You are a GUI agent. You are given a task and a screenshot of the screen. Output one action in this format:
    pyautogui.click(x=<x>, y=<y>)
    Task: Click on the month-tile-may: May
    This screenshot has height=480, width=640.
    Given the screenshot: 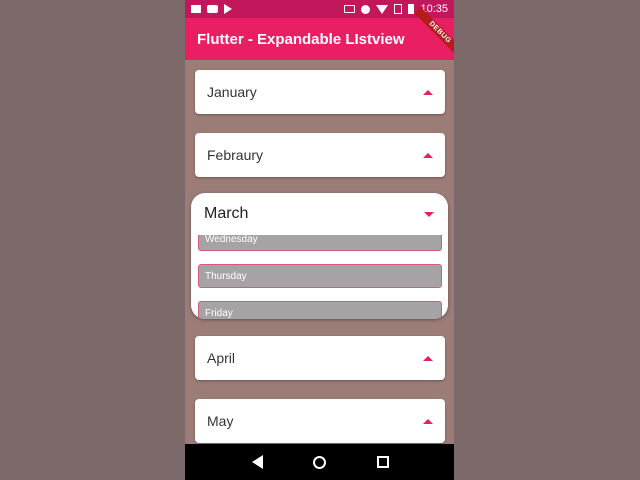 What is the action you would take?
    pyautogui.click(x=320, y=421)
    